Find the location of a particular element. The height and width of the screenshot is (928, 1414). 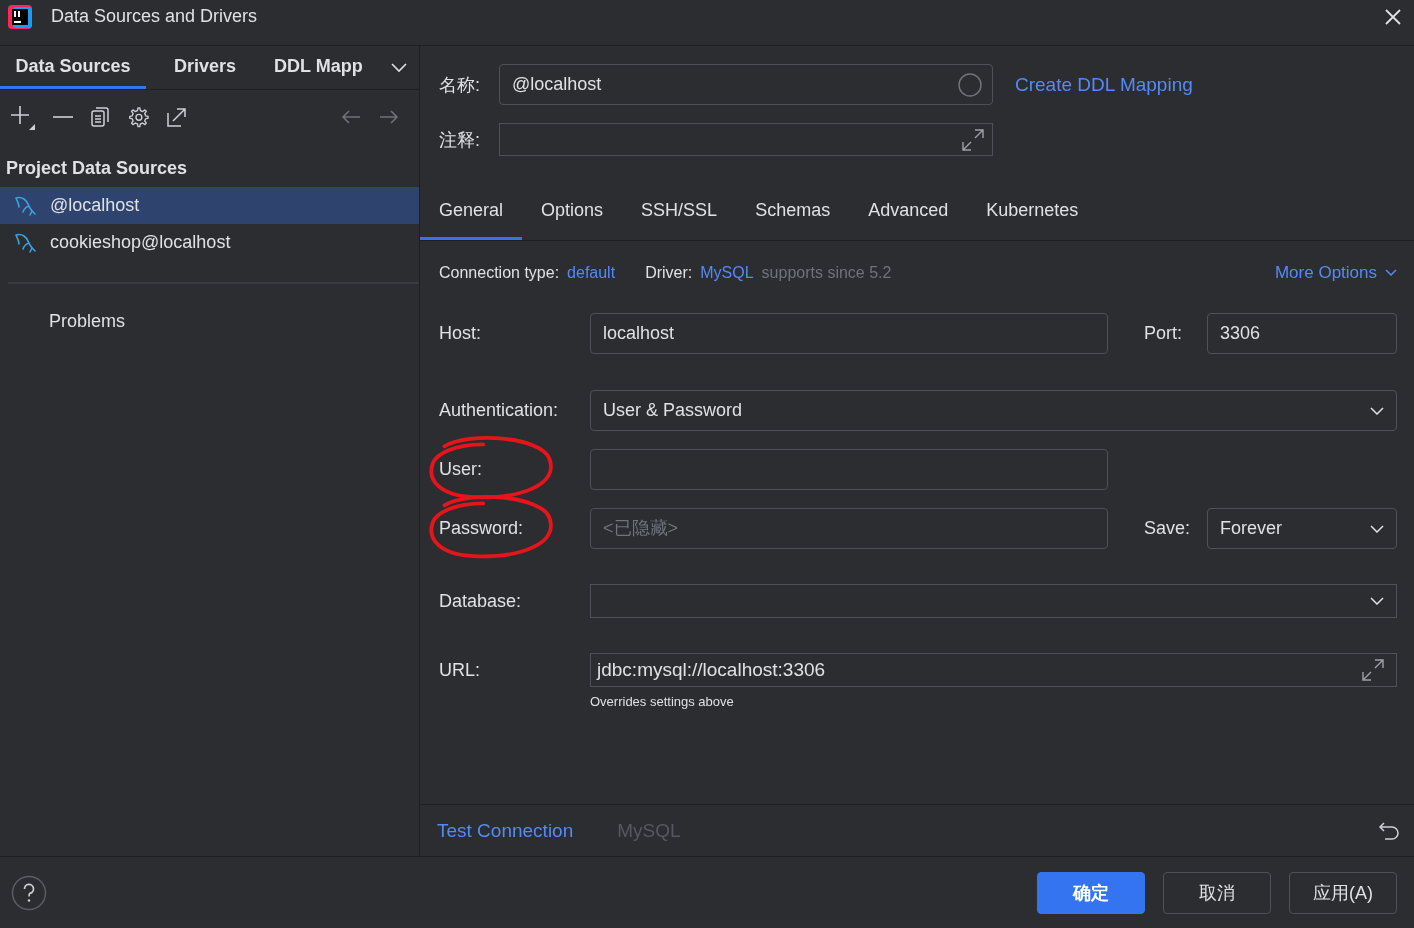

data-source-name: @localhost is located at coordinates (95, 205).